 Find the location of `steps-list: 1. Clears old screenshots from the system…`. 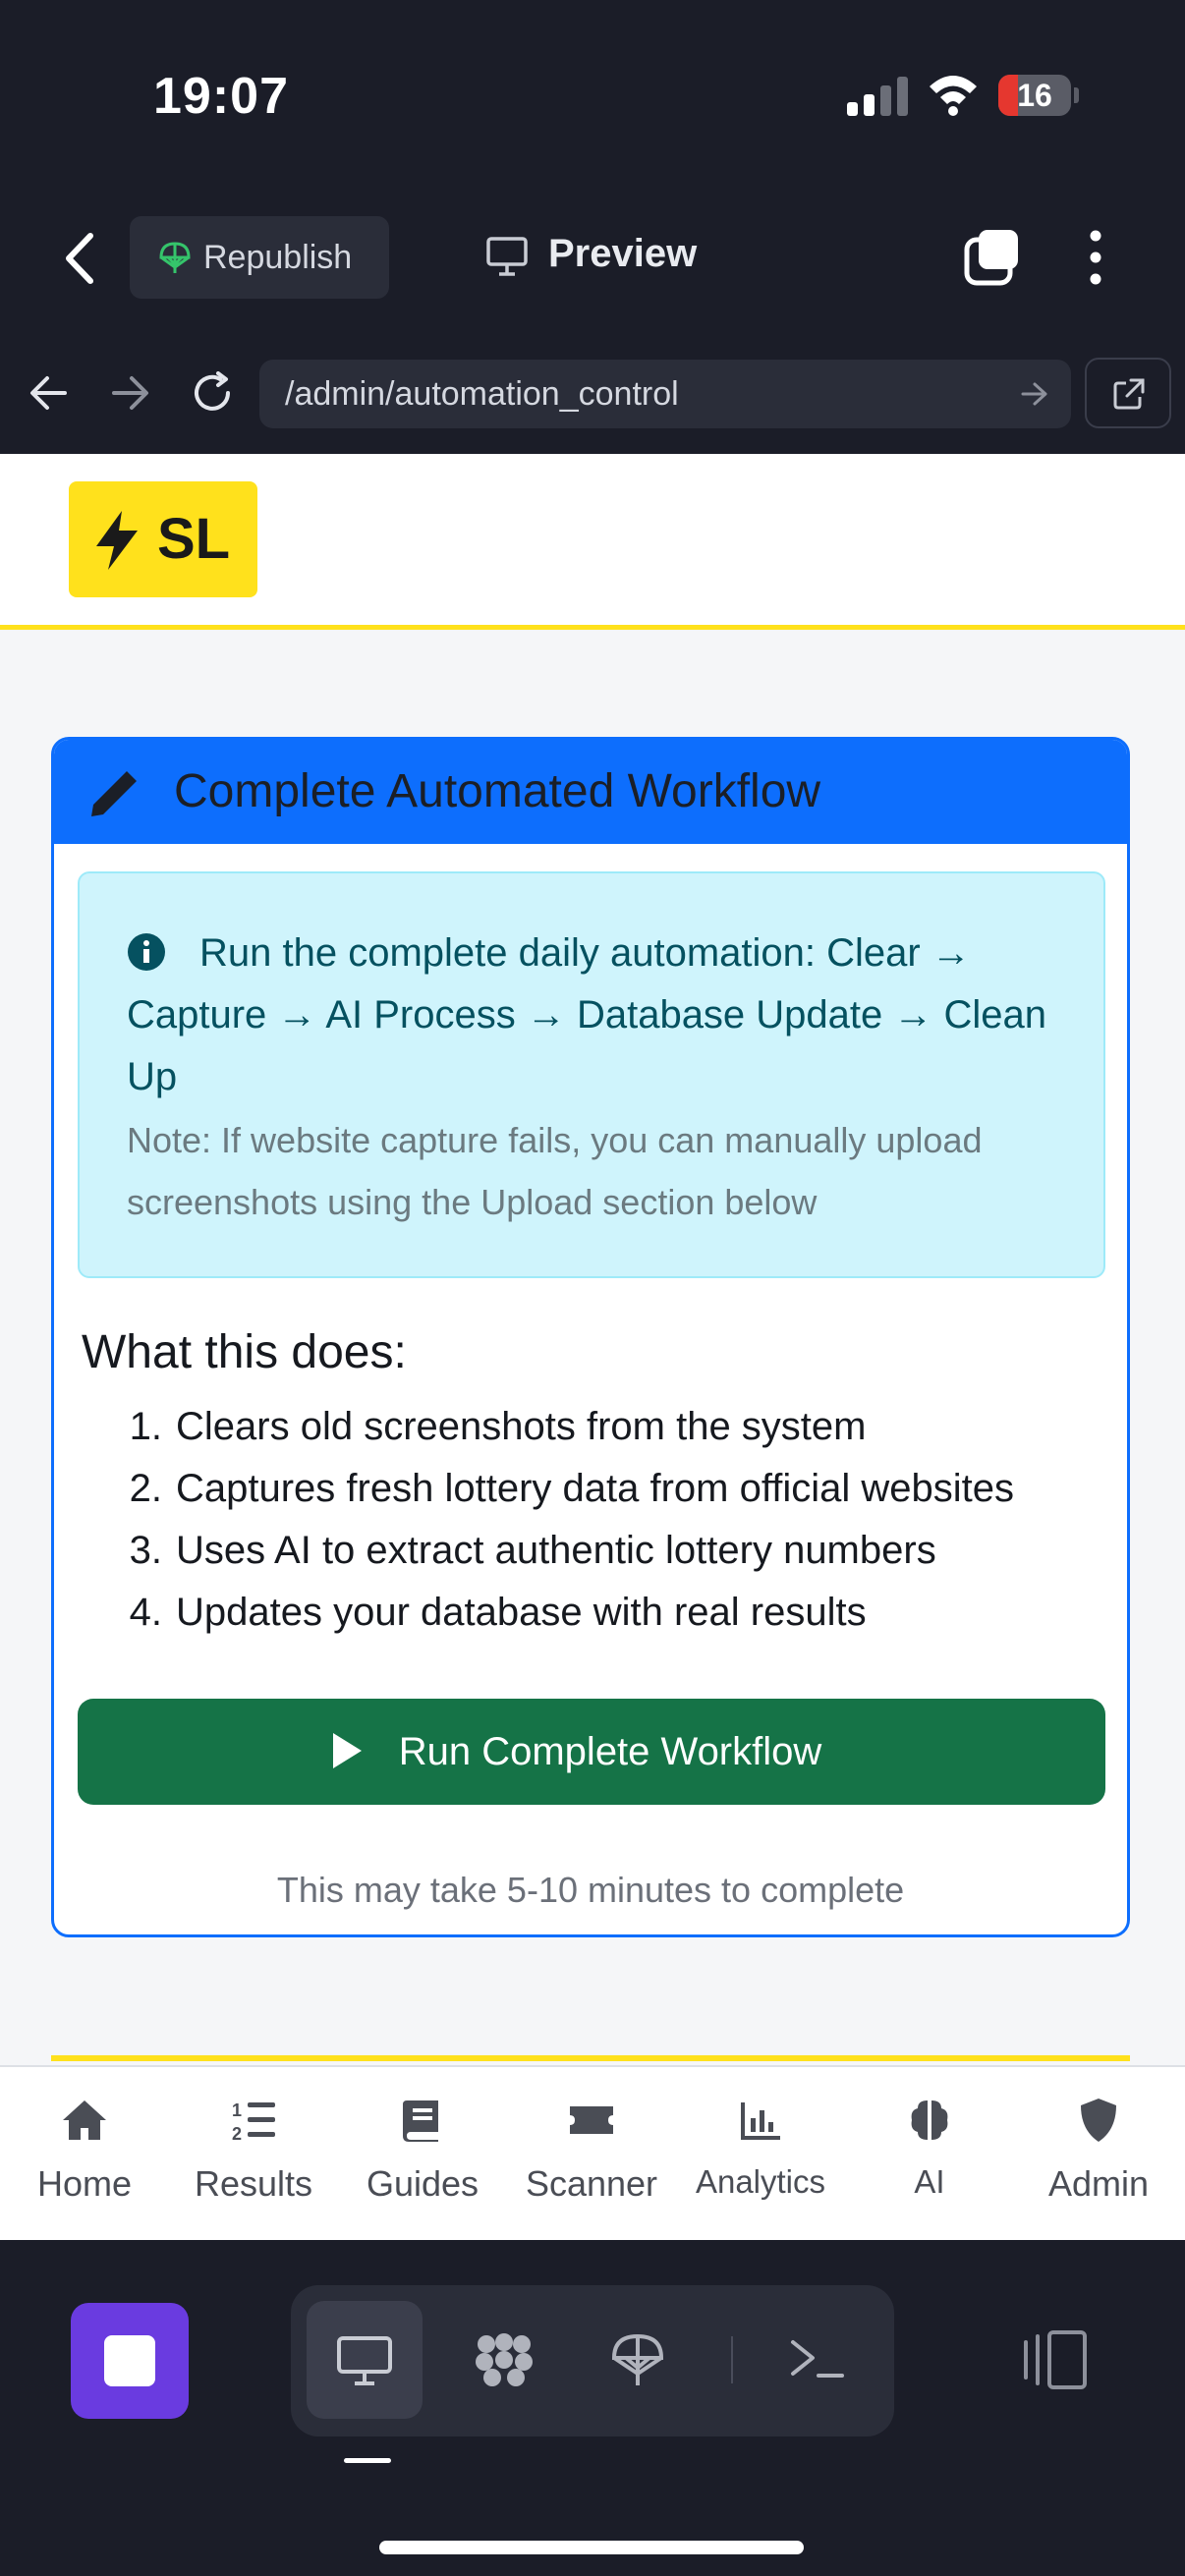

steps-list: 1. Clears old screenshots from the system… is located at coordinates (548, 1520).